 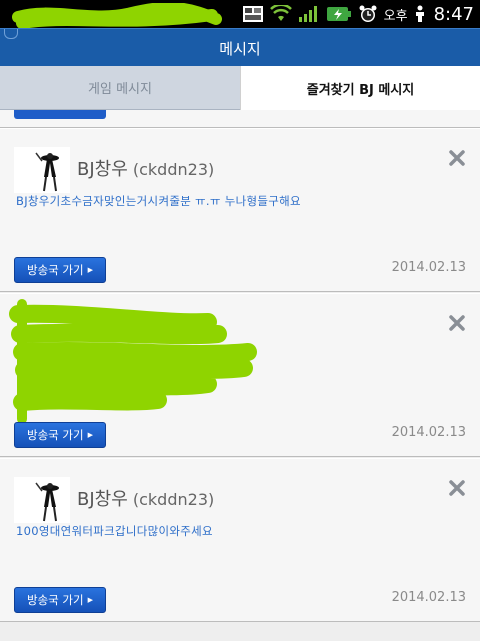 I want to click on list-item-partial, so click(x=240, y=119).